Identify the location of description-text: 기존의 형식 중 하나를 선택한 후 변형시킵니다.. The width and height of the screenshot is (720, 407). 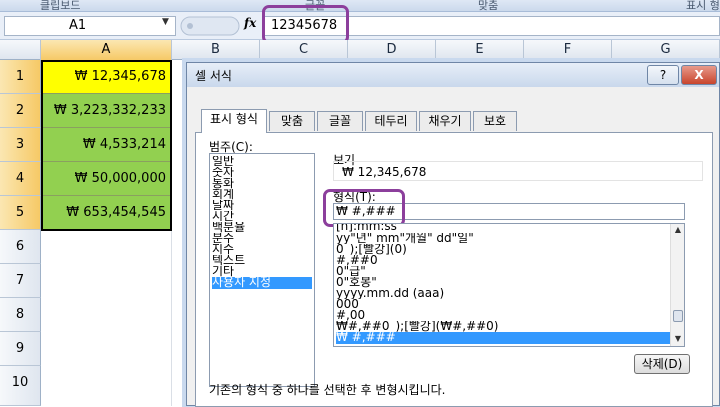
(327, 390).